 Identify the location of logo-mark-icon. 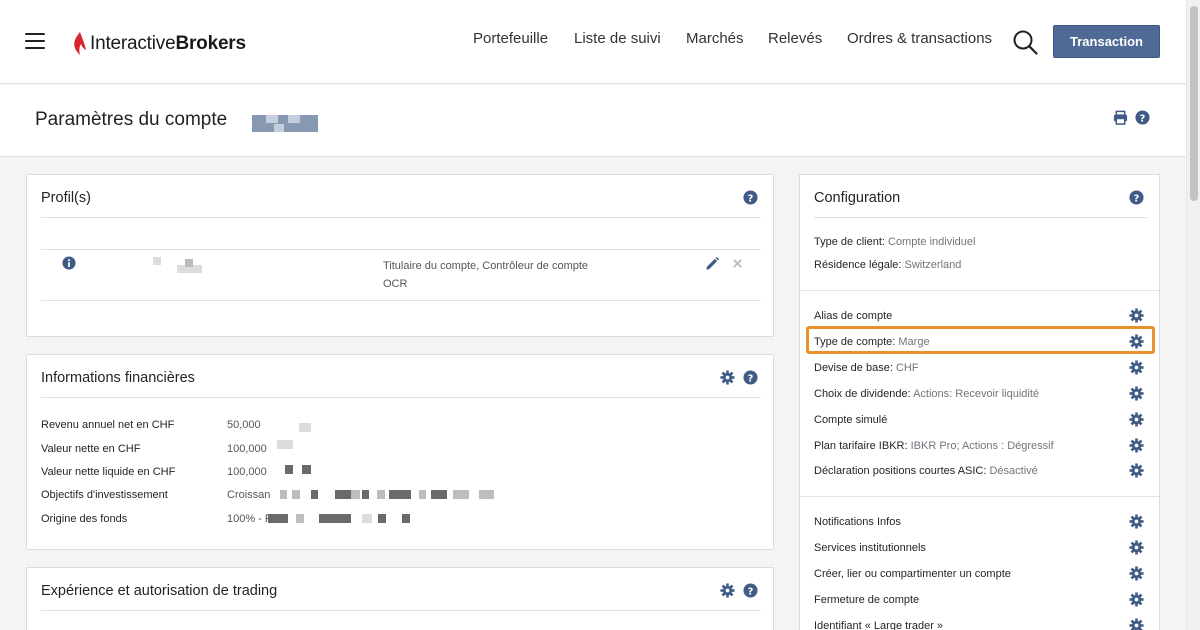
(80, 43).